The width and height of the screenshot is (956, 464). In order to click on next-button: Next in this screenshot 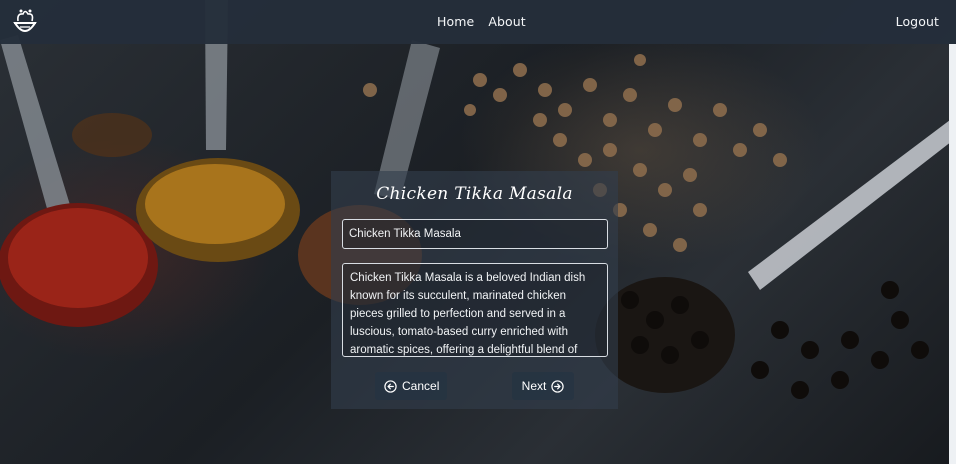, I will do `click(543, 386)`.